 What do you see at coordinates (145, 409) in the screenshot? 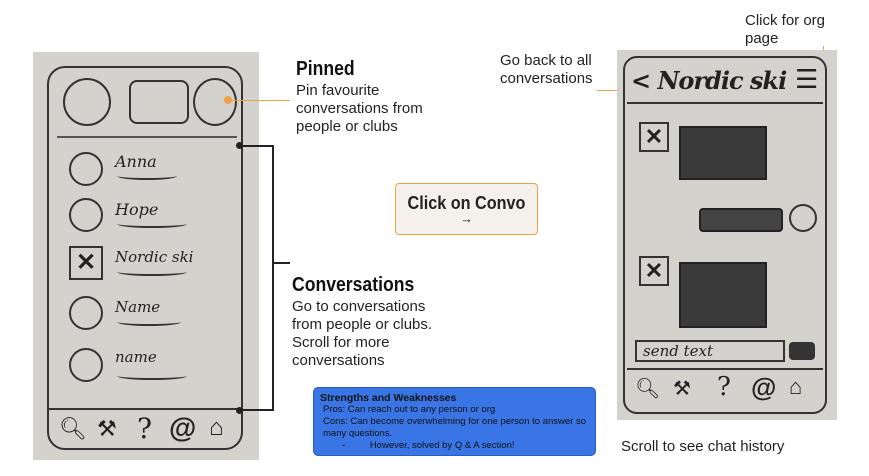
I see `sketch-bottom-nav` at bounding box center [145, 409].